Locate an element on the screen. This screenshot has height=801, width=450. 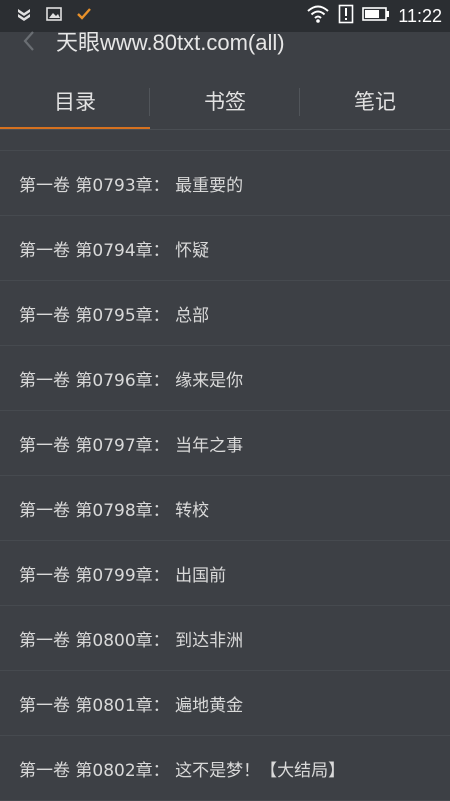
chapter-item: 第一卷 第0802章： 这不是梦！【大结局】 is located at coordinates (225, 768).